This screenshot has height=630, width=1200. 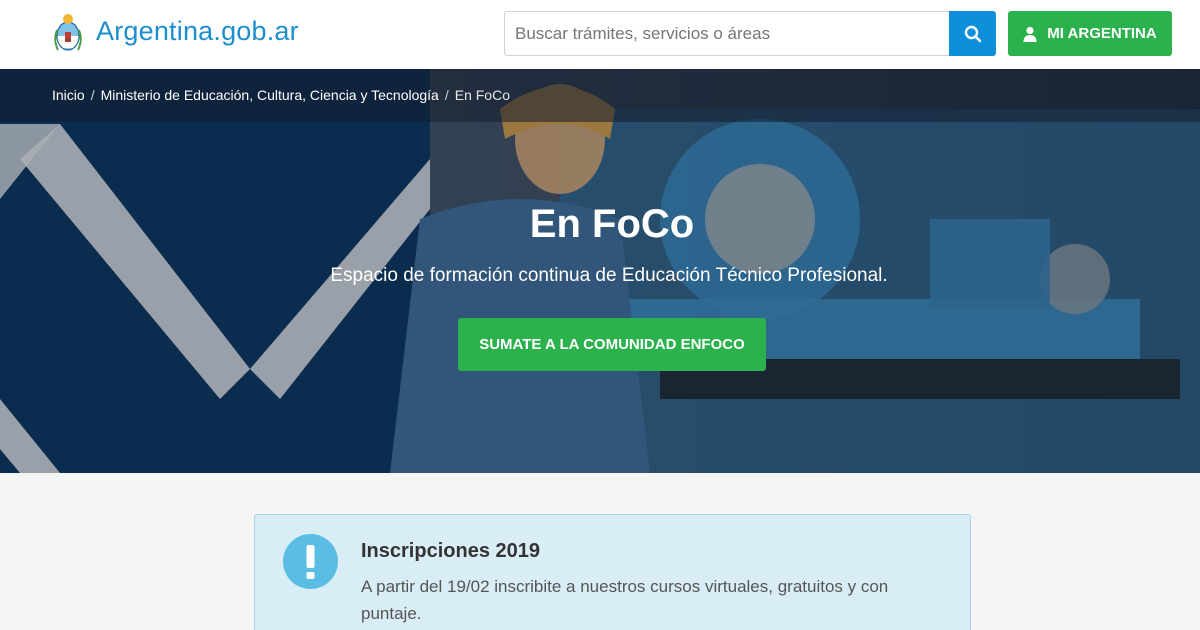 I want to click on search-bar, so click(x=750, y=33).